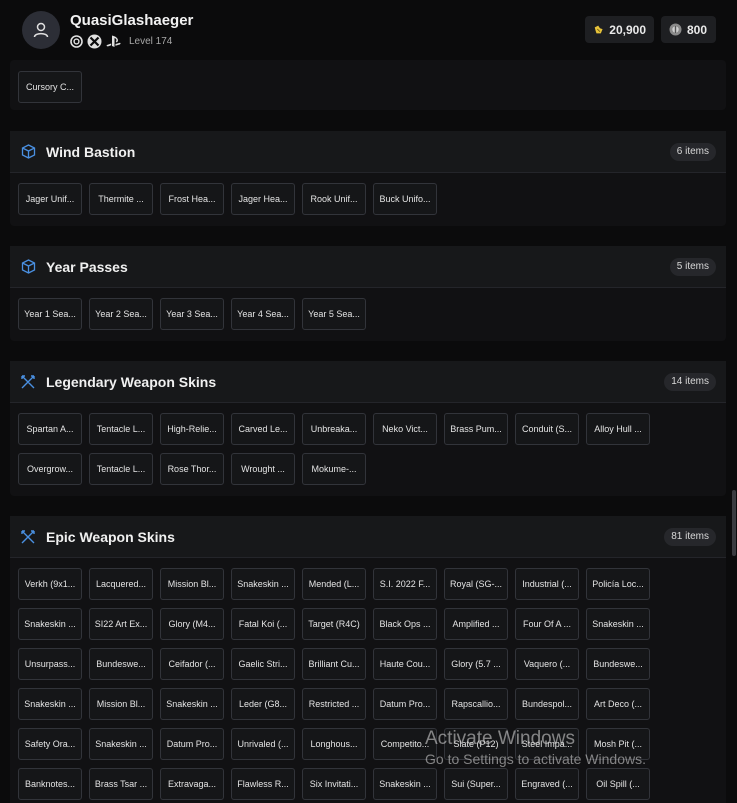  Describe the element at coordinates (110, 536) in the screenshot. I see `section-title: Epic Weapon Skins` at that location.